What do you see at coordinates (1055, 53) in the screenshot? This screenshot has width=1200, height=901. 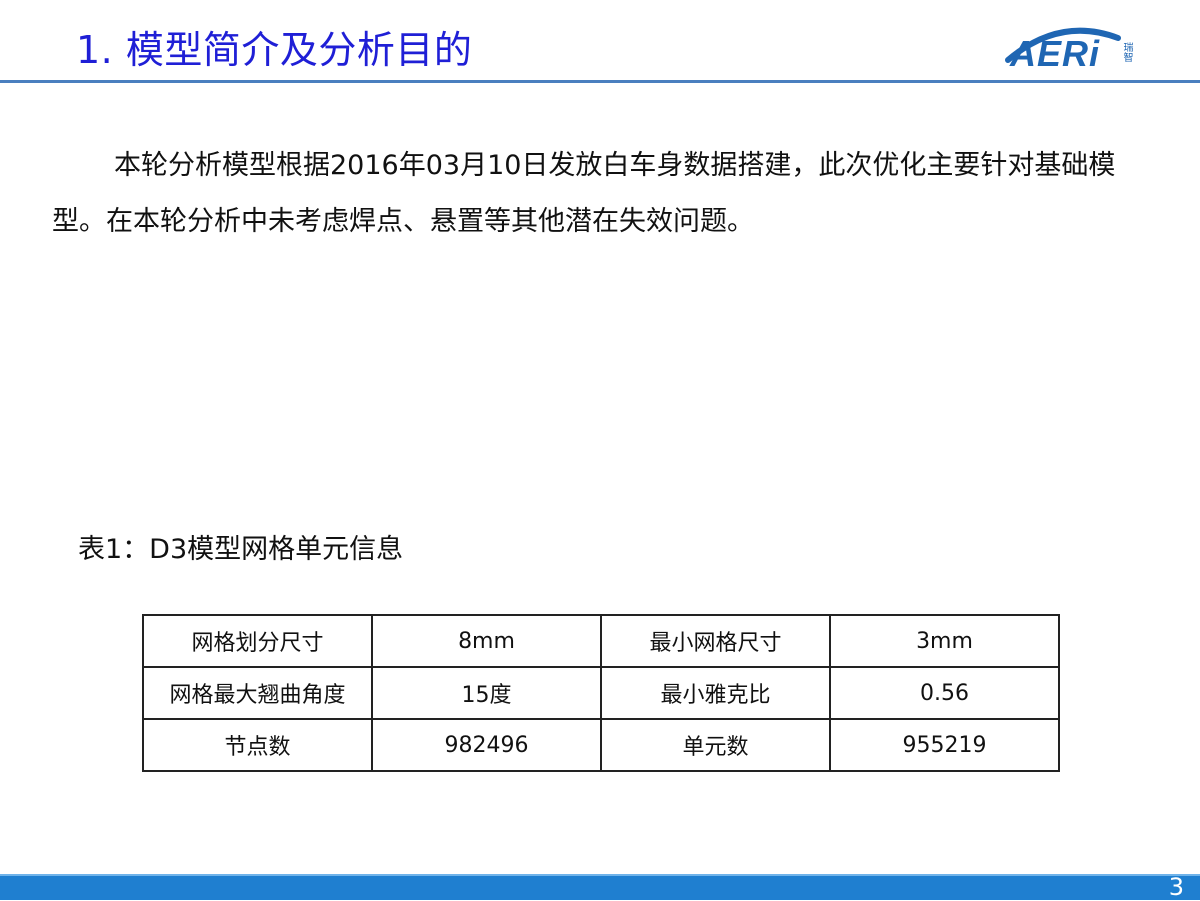 I see `logo-wordmark: AERi` at bounding box center [1055, 53].